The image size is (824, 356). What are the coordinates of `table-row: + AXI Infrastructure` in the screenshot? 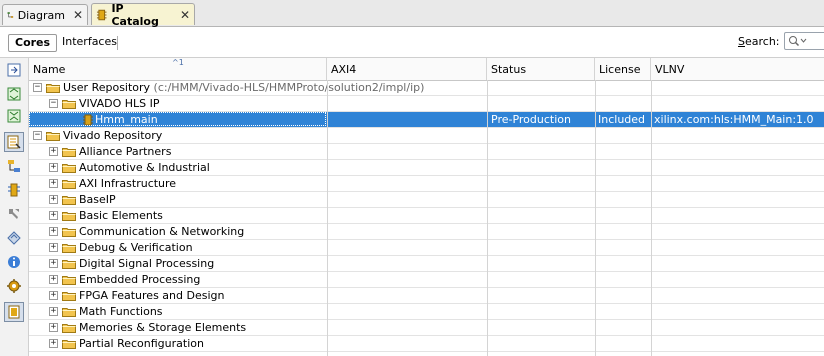 It's located at (426, 184).